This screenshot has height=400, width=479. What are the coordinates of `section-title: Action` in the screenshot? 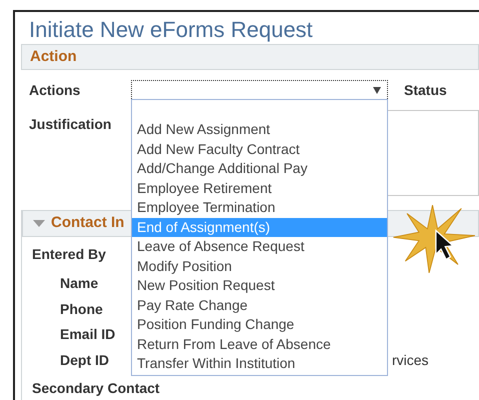 It's located at (53, 56).